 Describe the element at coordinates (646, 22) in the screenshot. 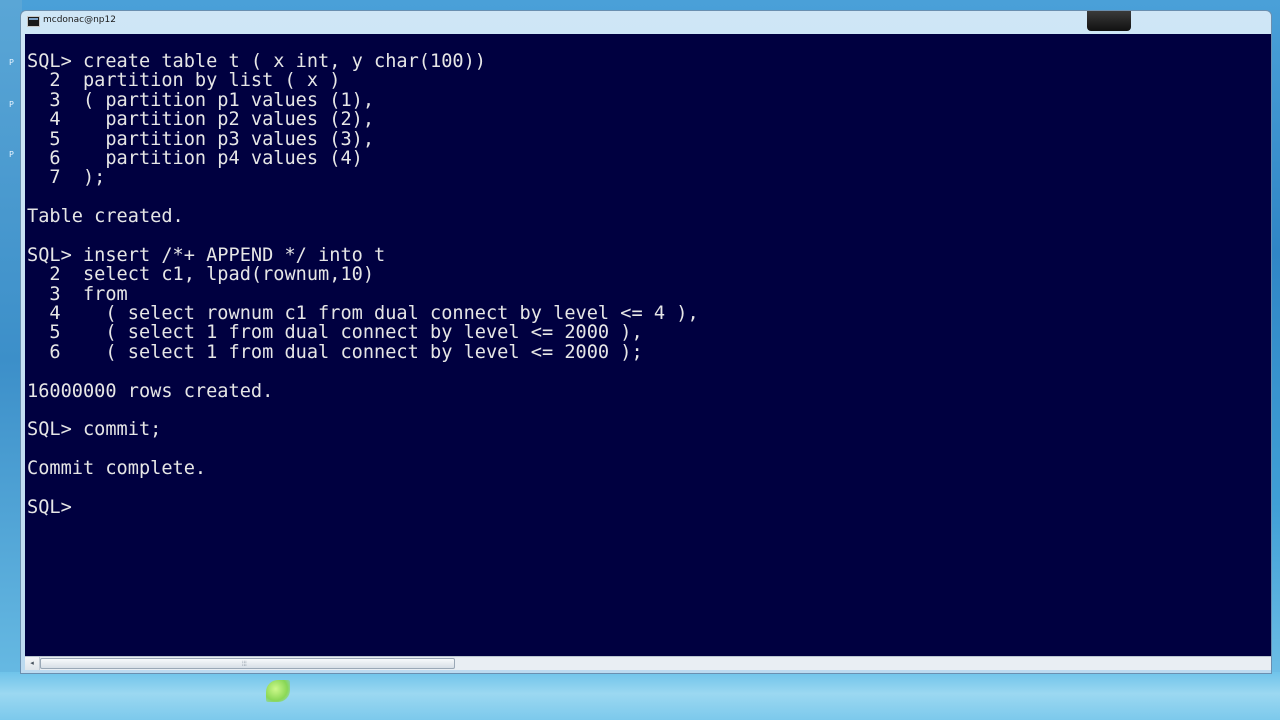

I see `window-title-bar: mcdonac@np12` at that location.